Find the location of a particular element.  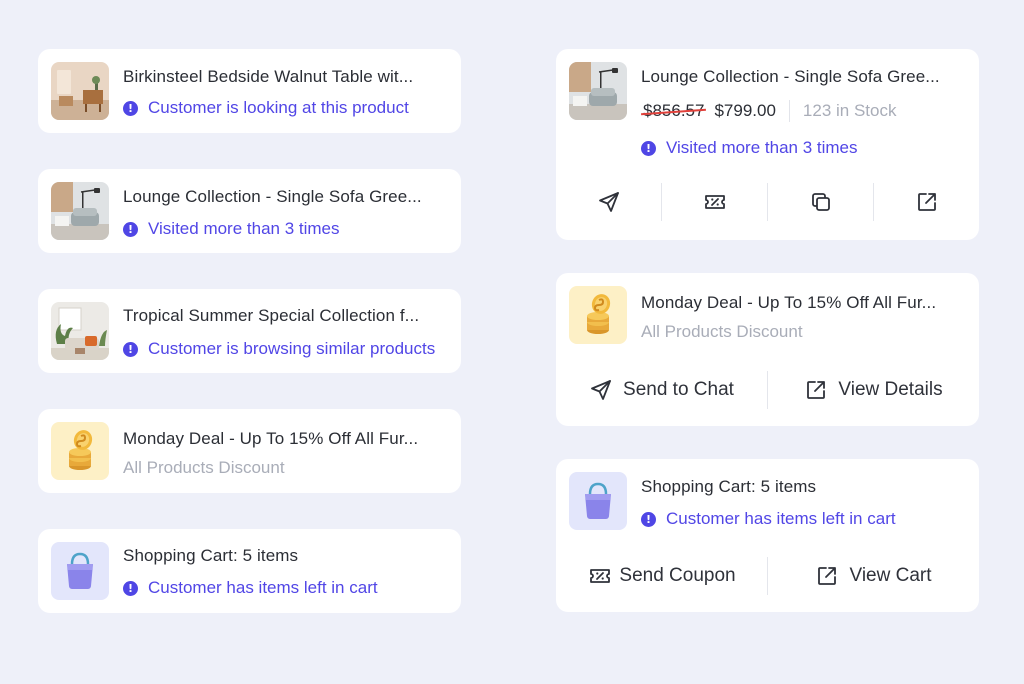

view-cart-button: View Cart is located at coordinates (873, 576).